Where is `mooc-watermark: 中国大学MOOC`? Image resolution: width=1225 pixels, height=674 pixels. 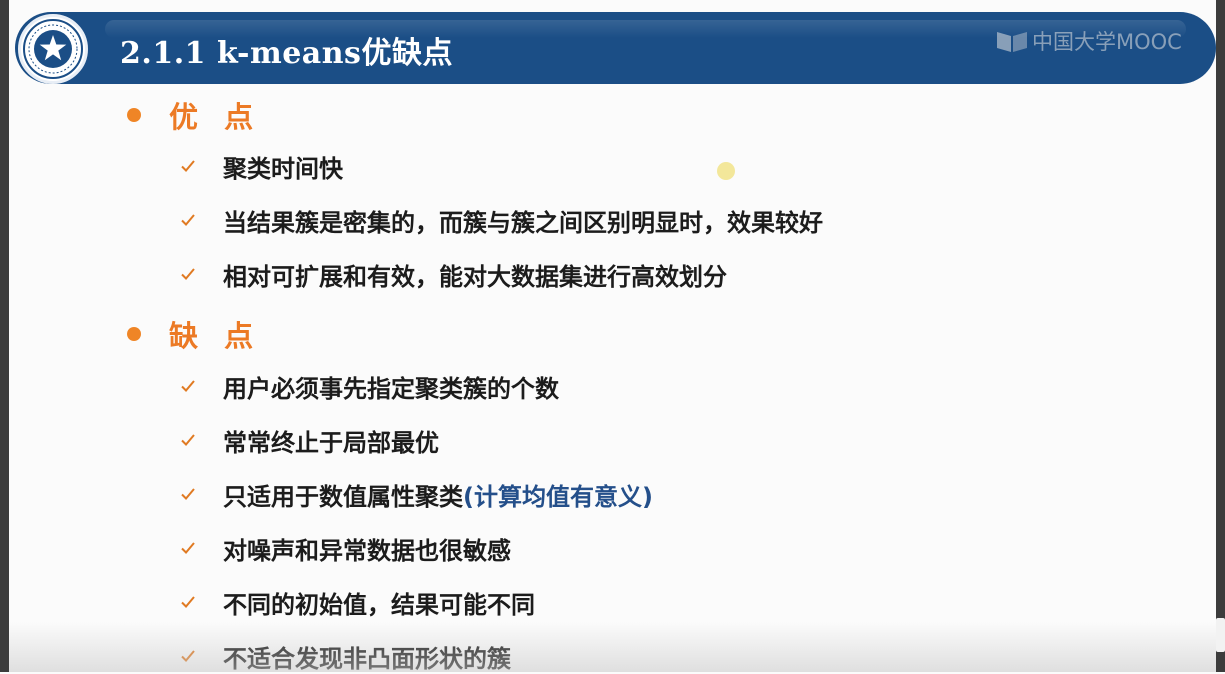
mooc-watermark: 中国大学MOOC is located at coordinates (1088, 41).